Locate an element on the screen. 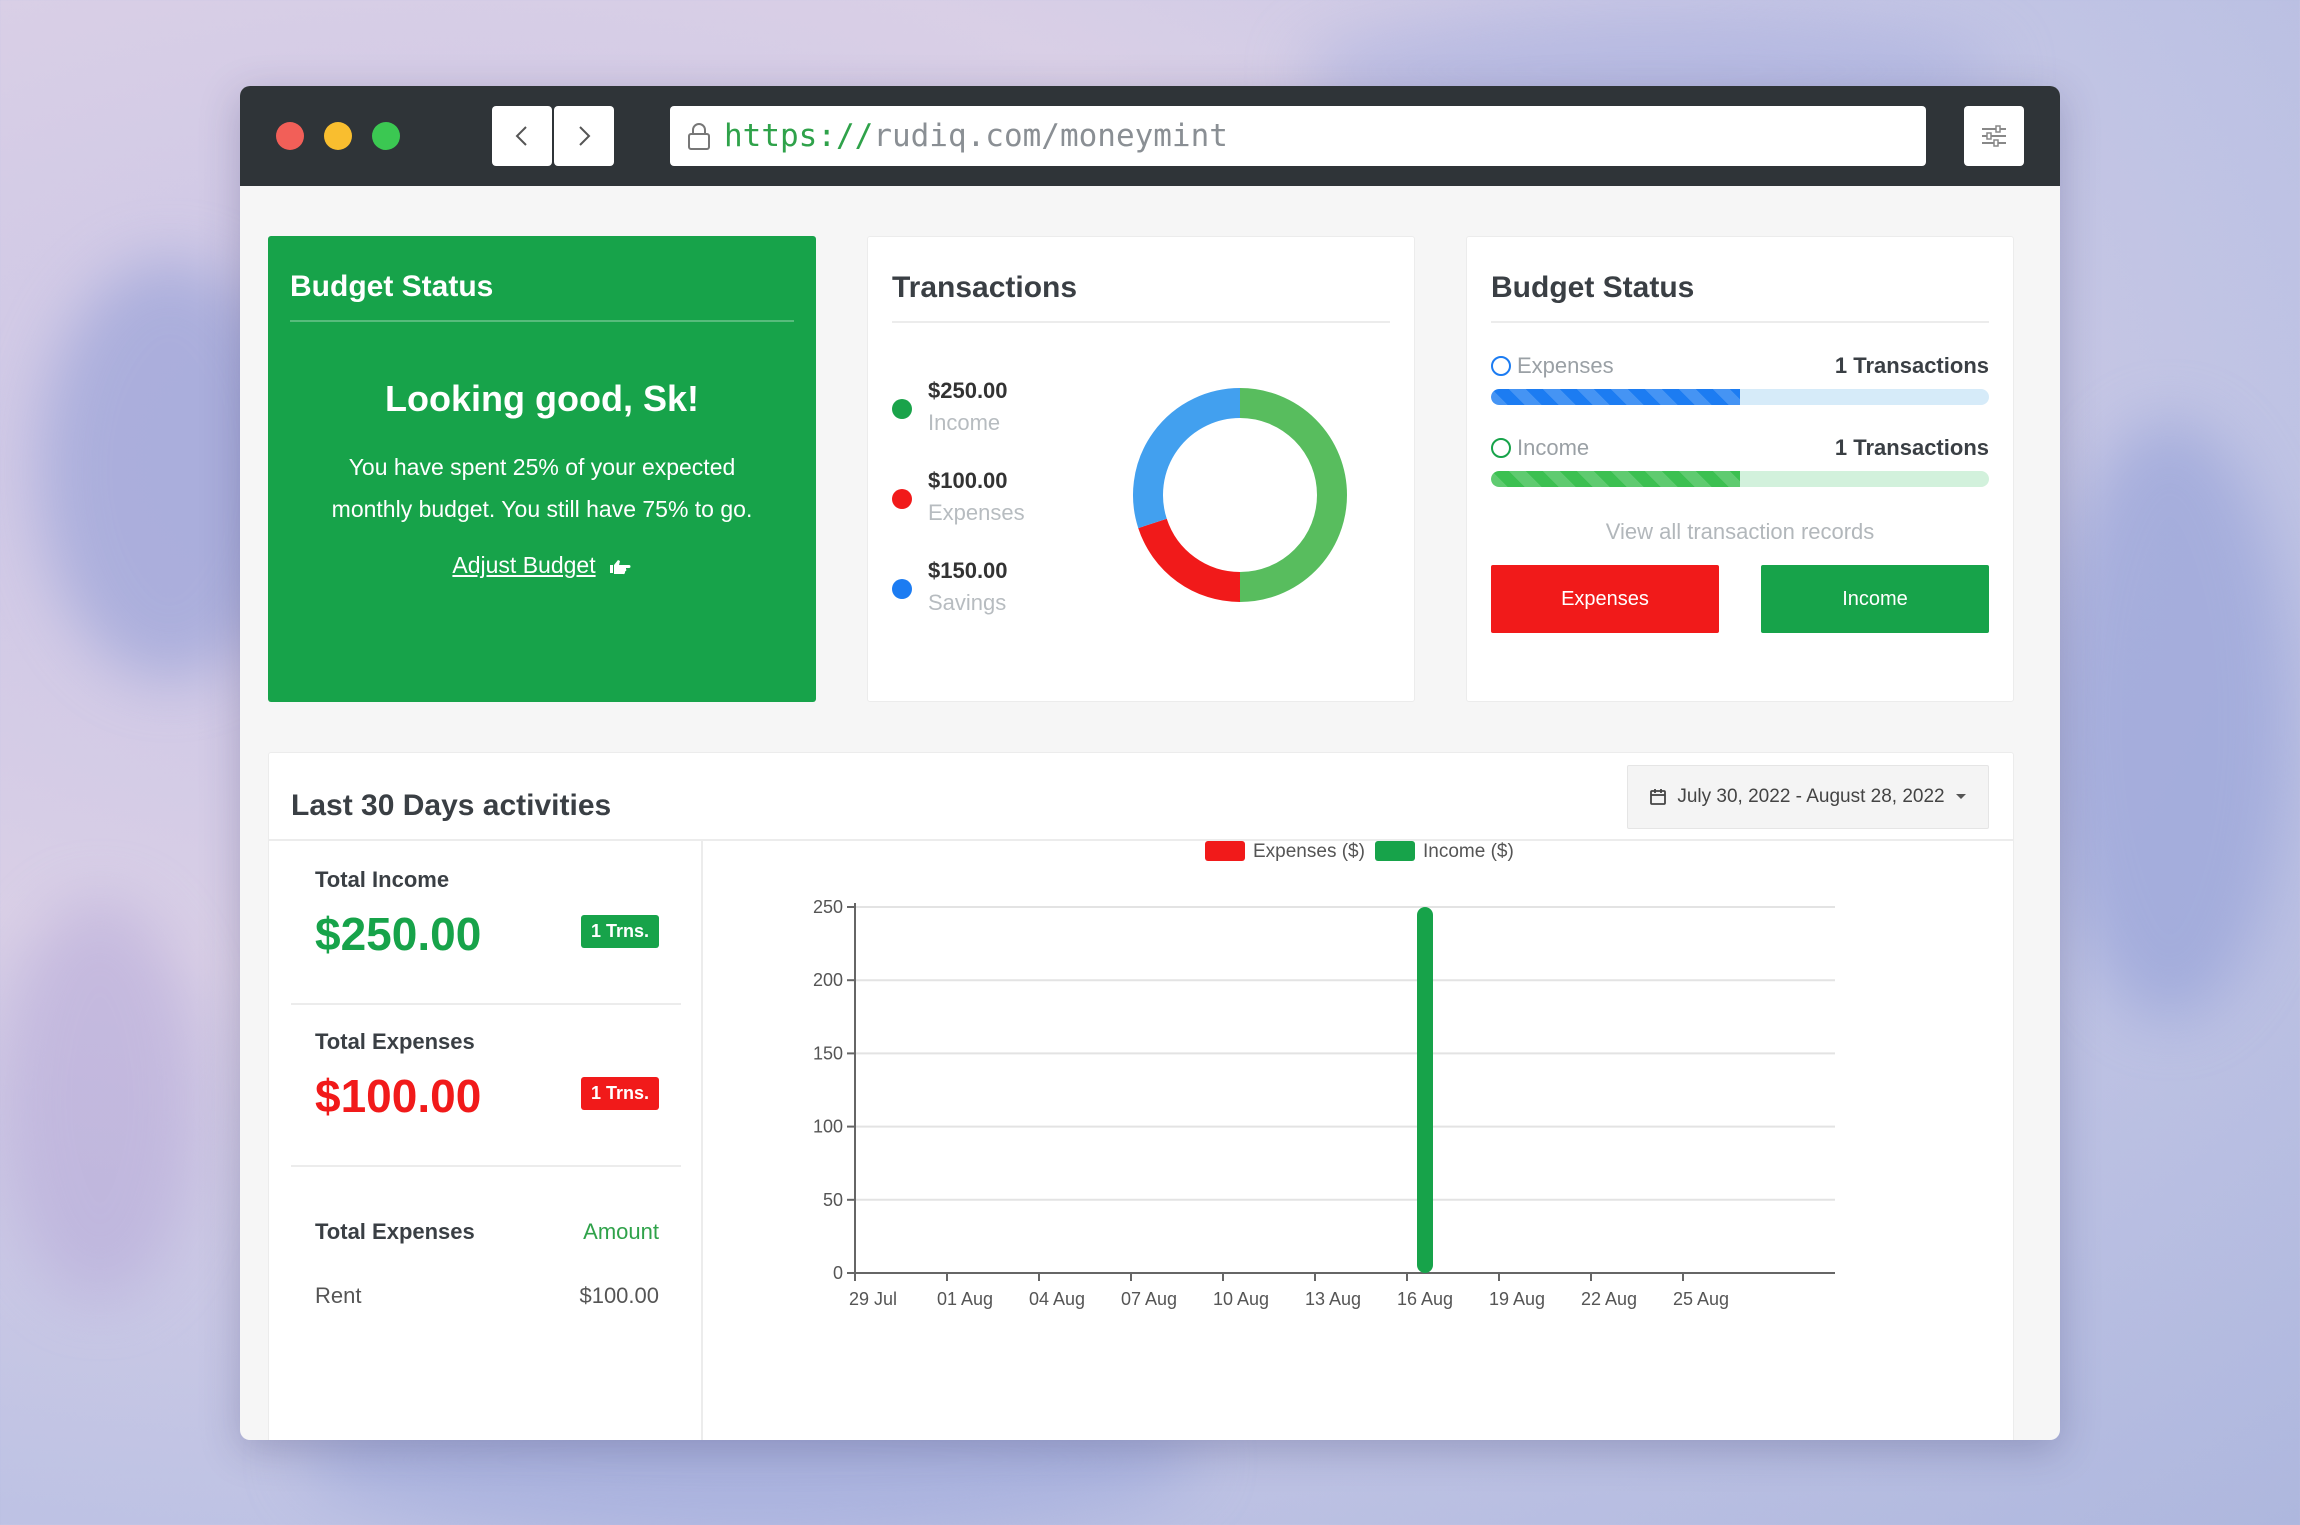 This screenshot has height=1525, width=2300. x-tick-label: 22 Aug is located at coordinates (1609, 1299).